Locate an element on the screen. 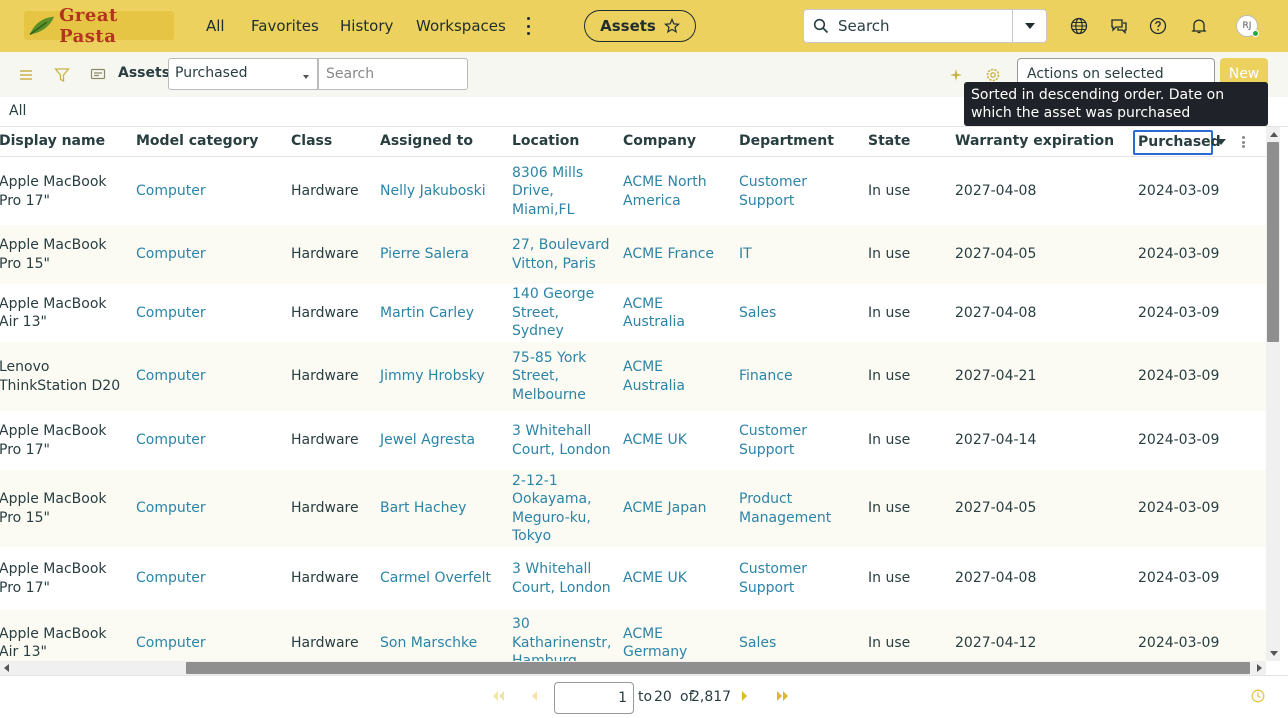 The width and height of the screenshot is (1288, 718). cell-assigned-to: Martin Carley is located at coordinates (442, 313).